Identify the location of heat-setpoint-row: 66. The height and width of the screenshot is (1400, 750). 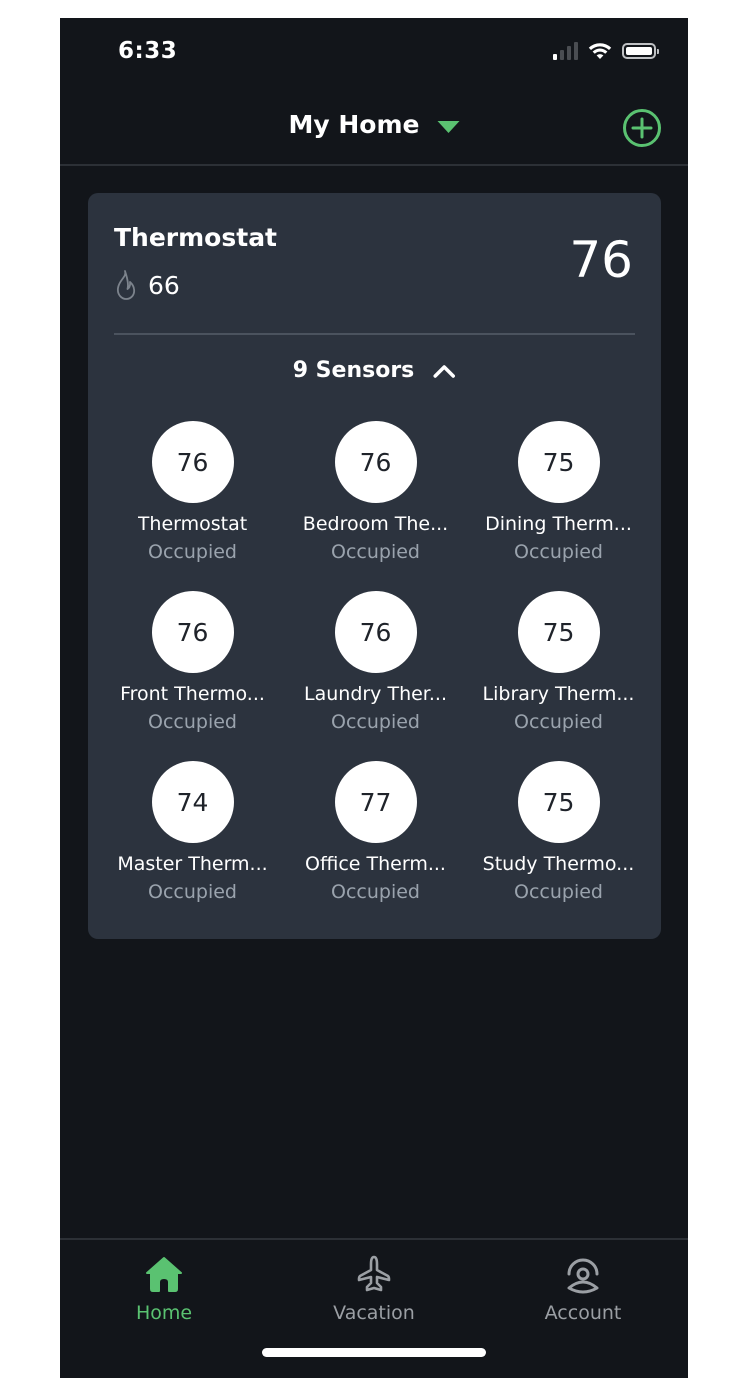
(147, 285).